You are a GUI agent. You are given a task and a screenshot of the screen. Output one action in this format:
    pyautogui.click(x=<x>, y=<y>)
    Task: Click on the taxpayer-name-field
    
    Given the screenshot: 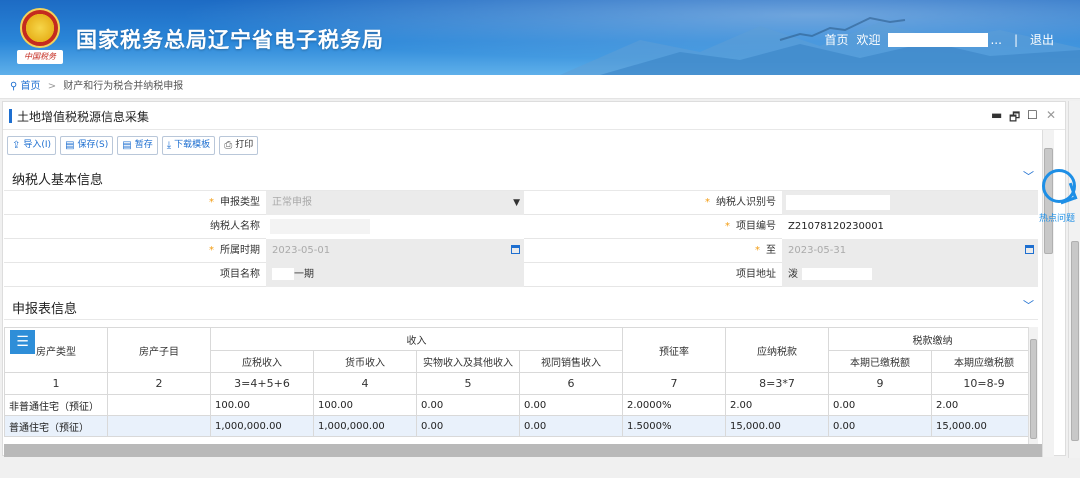 What is the action you would take?
    pyautogui.click(x=395, y=227)
    